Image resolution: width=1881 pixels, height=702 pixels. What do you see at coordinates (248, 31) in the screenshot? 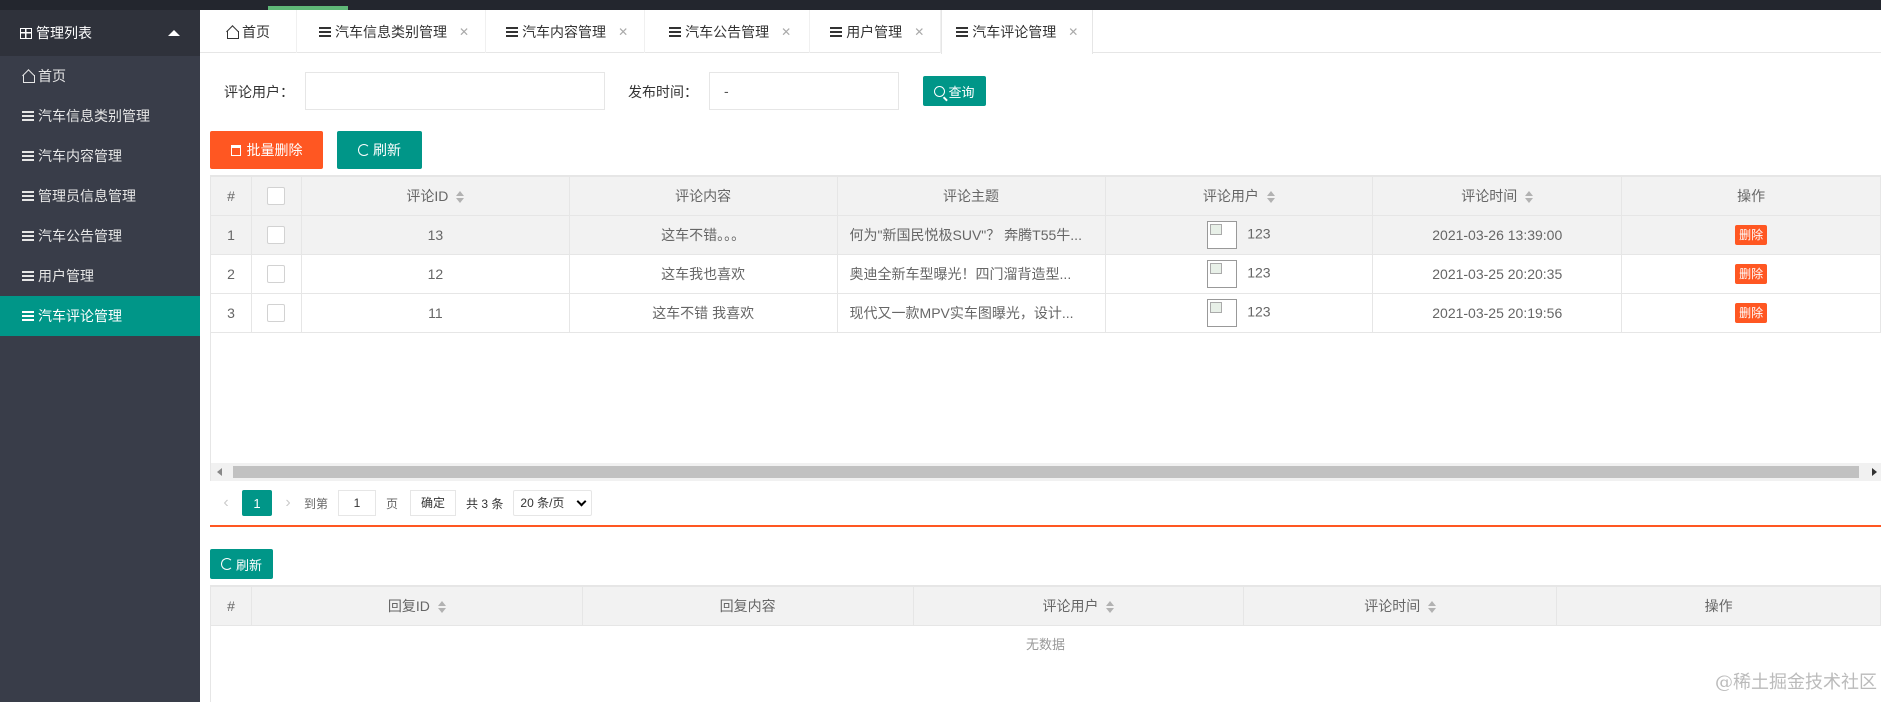
I see `tab-home: 首页` at bounding box center [248, 31].